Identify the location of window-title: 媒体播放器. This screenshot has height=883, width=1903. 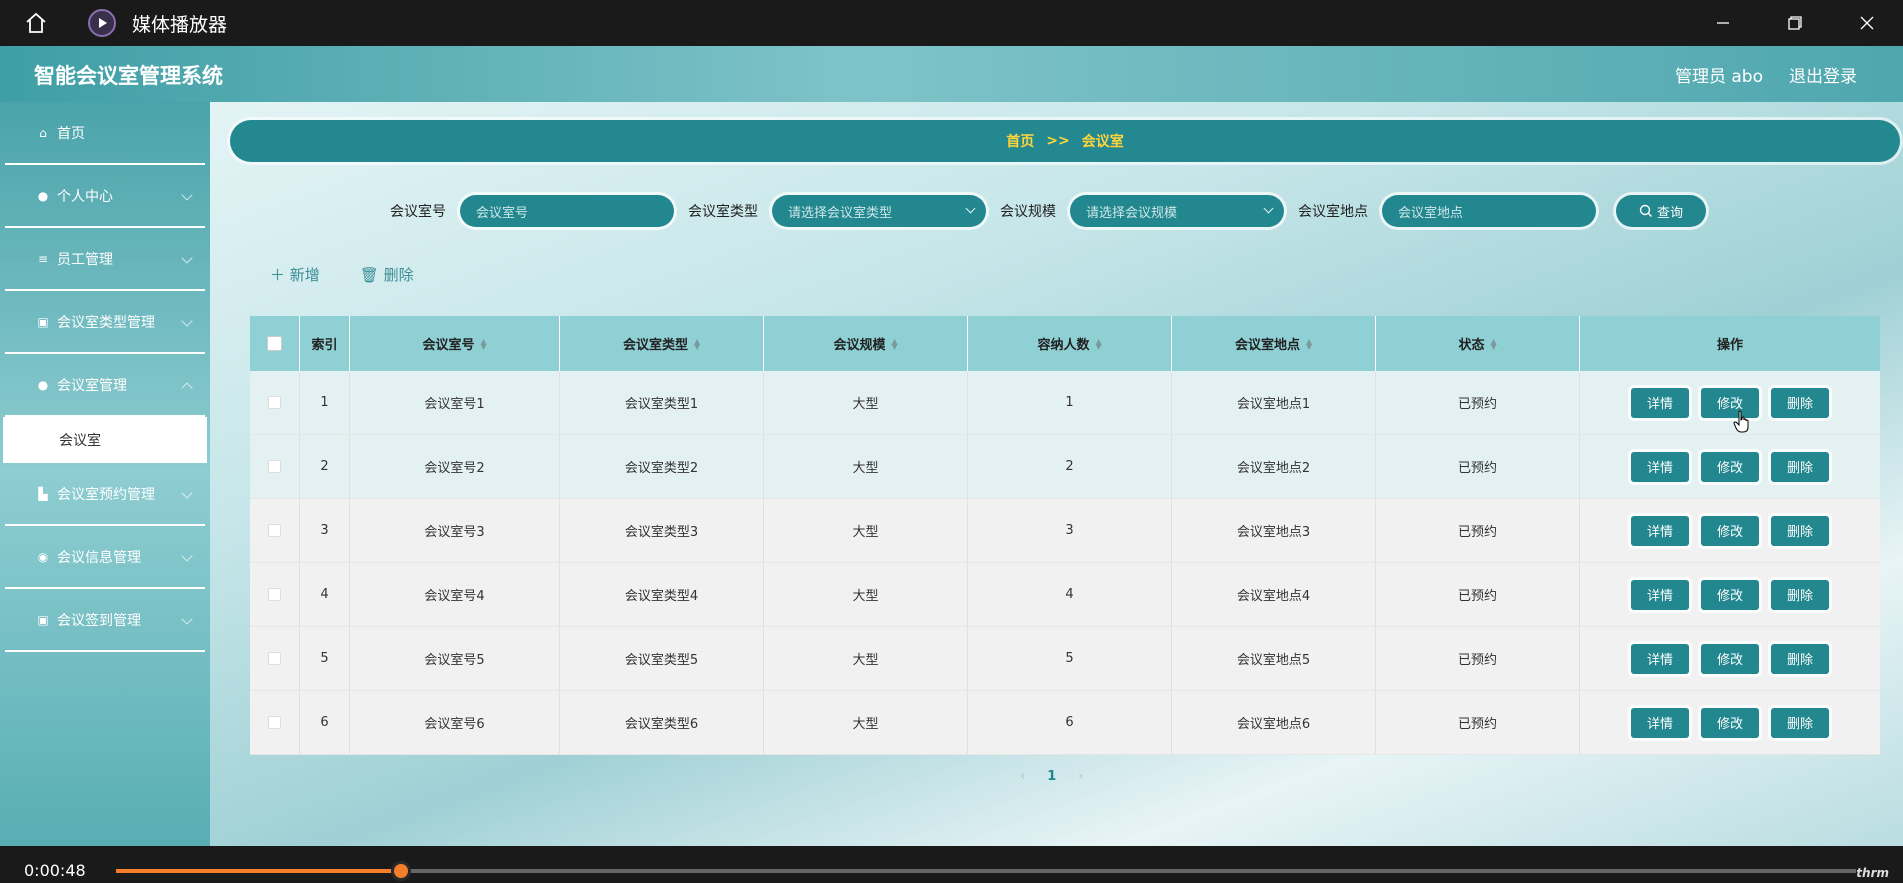
(180, 24).